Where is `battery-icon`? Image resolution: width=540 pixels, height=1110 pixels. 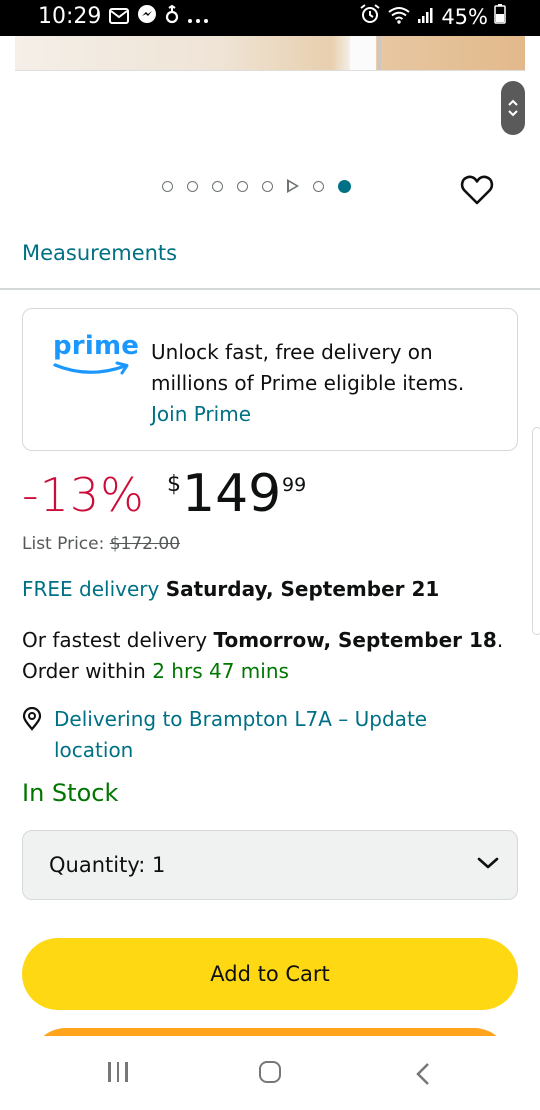 battery-icon is located at coordinates (500, 16).